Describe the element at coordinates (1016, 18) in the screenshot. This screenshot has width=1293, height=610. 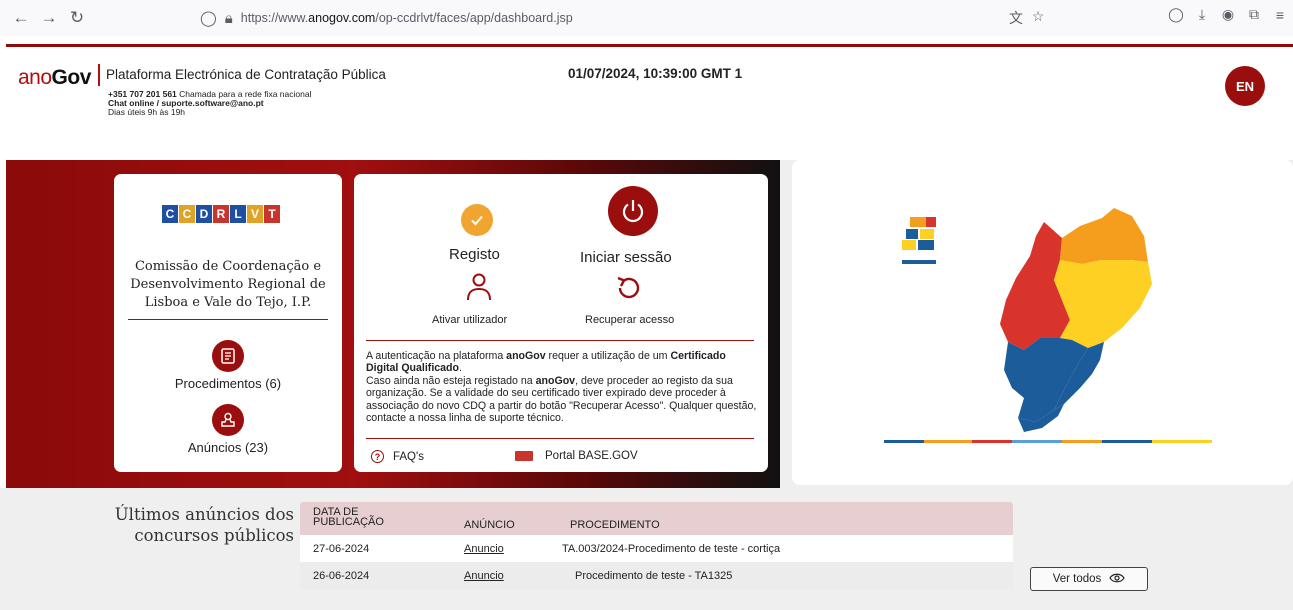
I see `translate-icon: 文` at that location.